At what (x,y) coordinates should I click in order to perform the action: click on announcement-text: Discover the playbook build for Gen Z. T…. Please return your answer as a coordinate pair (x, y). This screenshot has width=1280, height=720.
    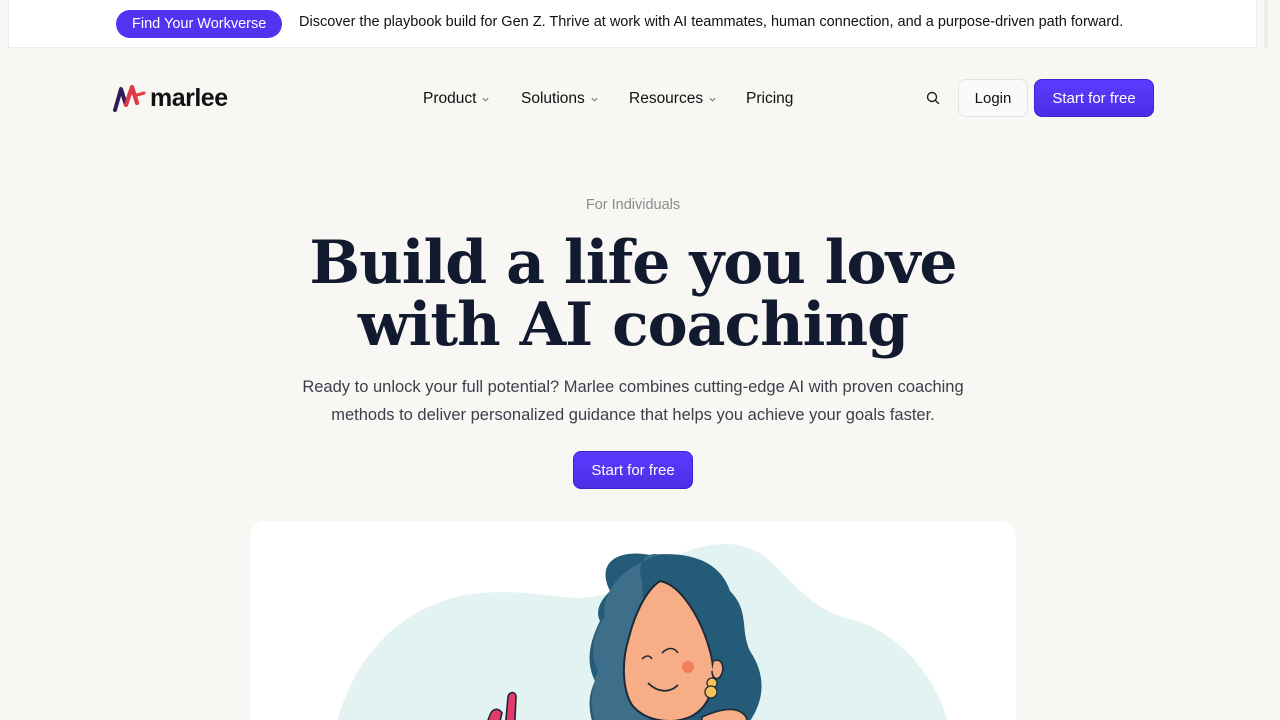
    Looking at the image, I should click on (711, 22).